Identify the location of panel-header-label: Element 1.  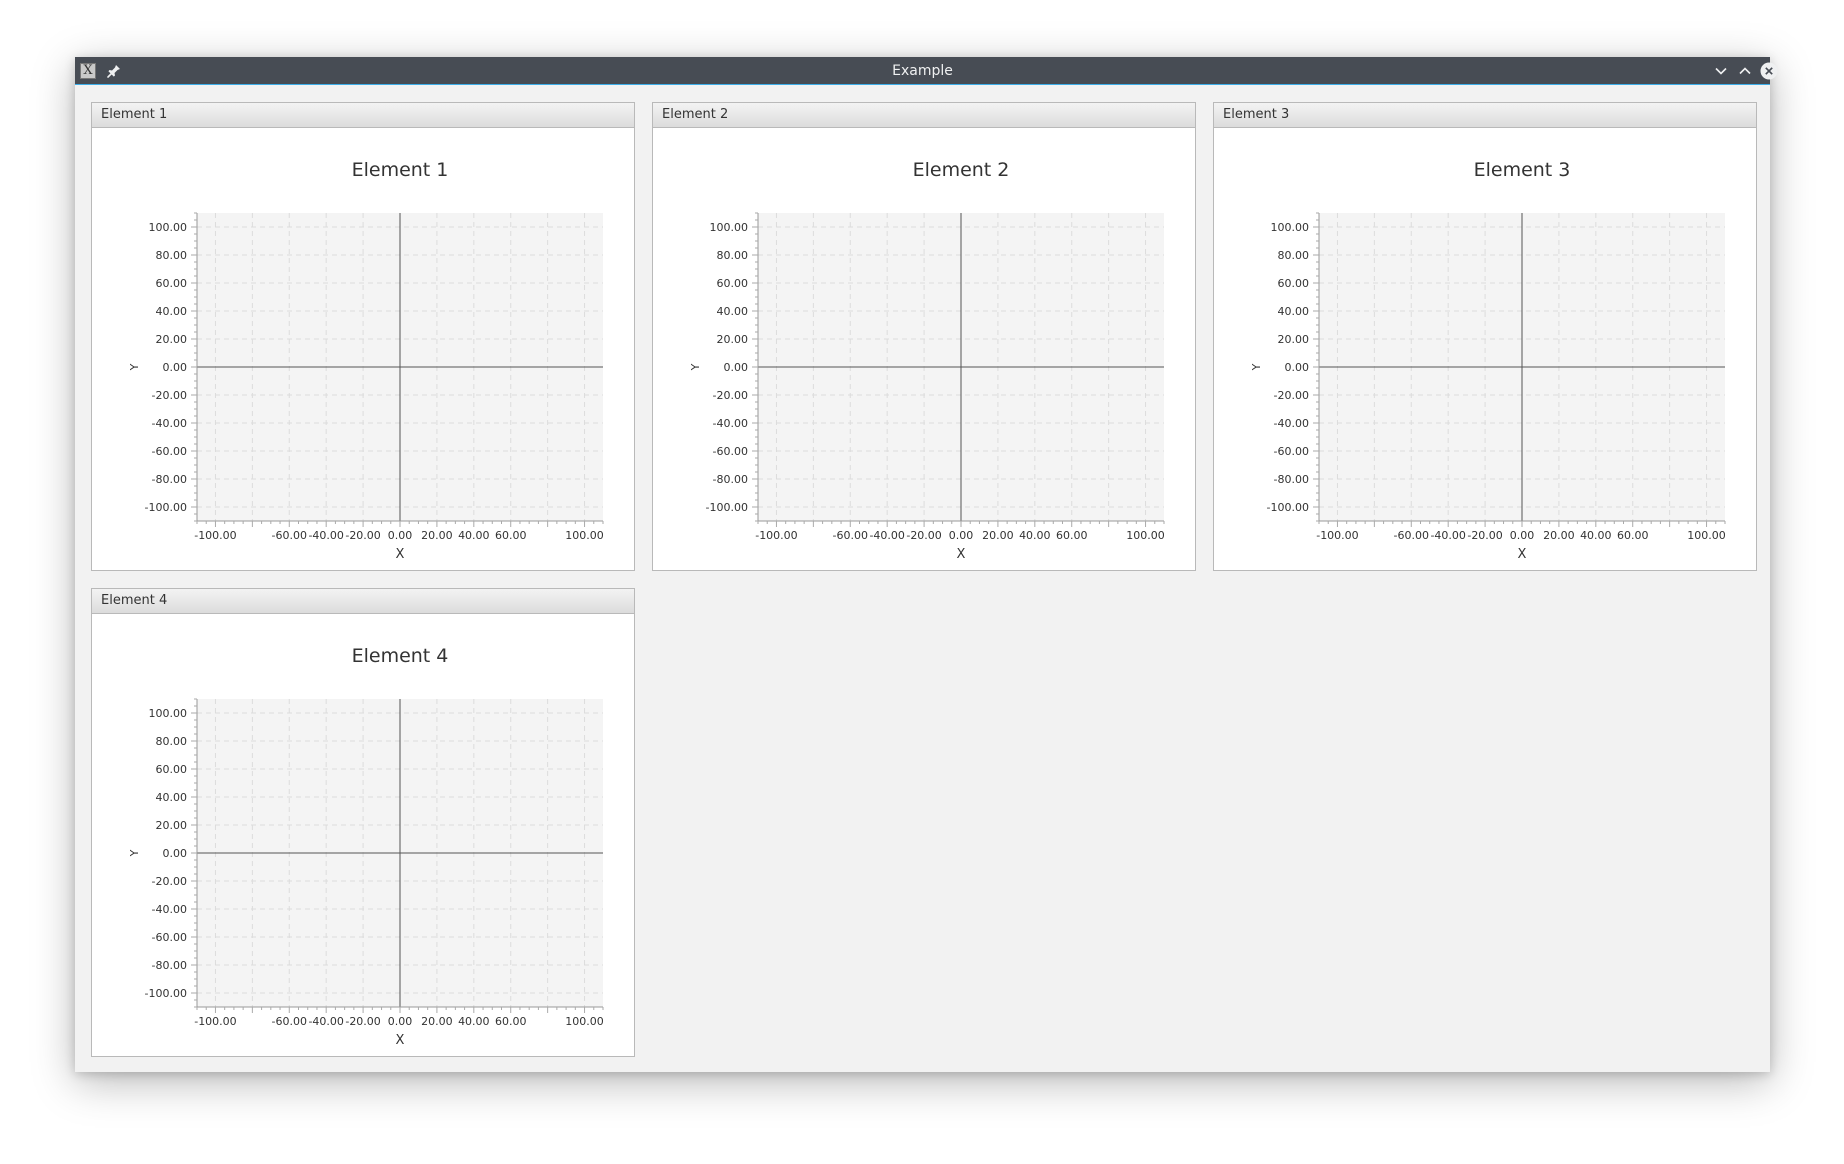
(134, 114).